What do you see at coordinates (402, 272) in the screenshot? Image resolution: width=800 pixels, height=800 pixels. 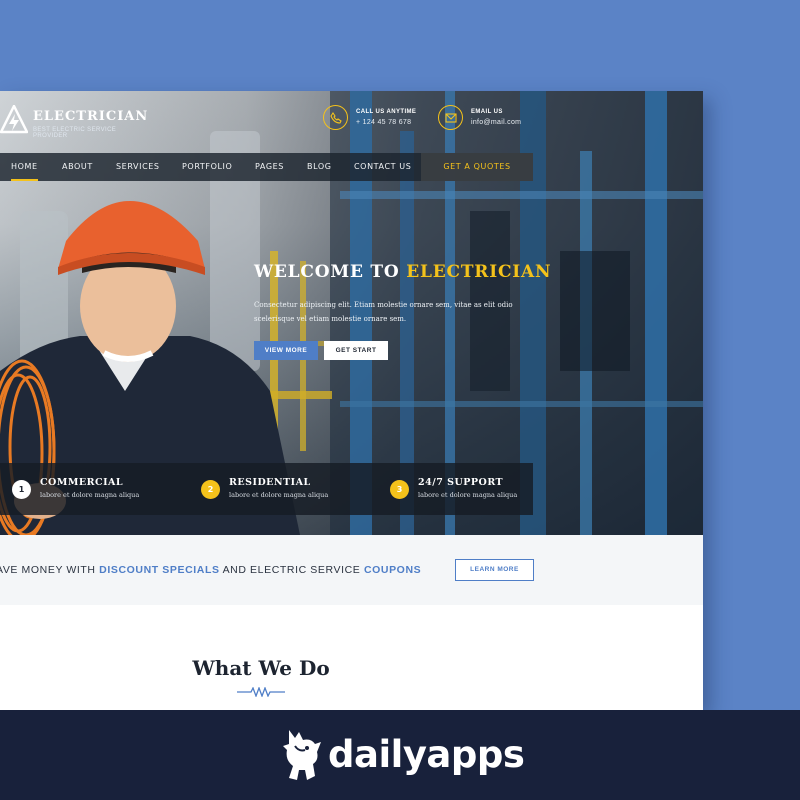 I see `hero-title: WELCOME TO ELECTRICIAN` at bounding box center [402, 272].